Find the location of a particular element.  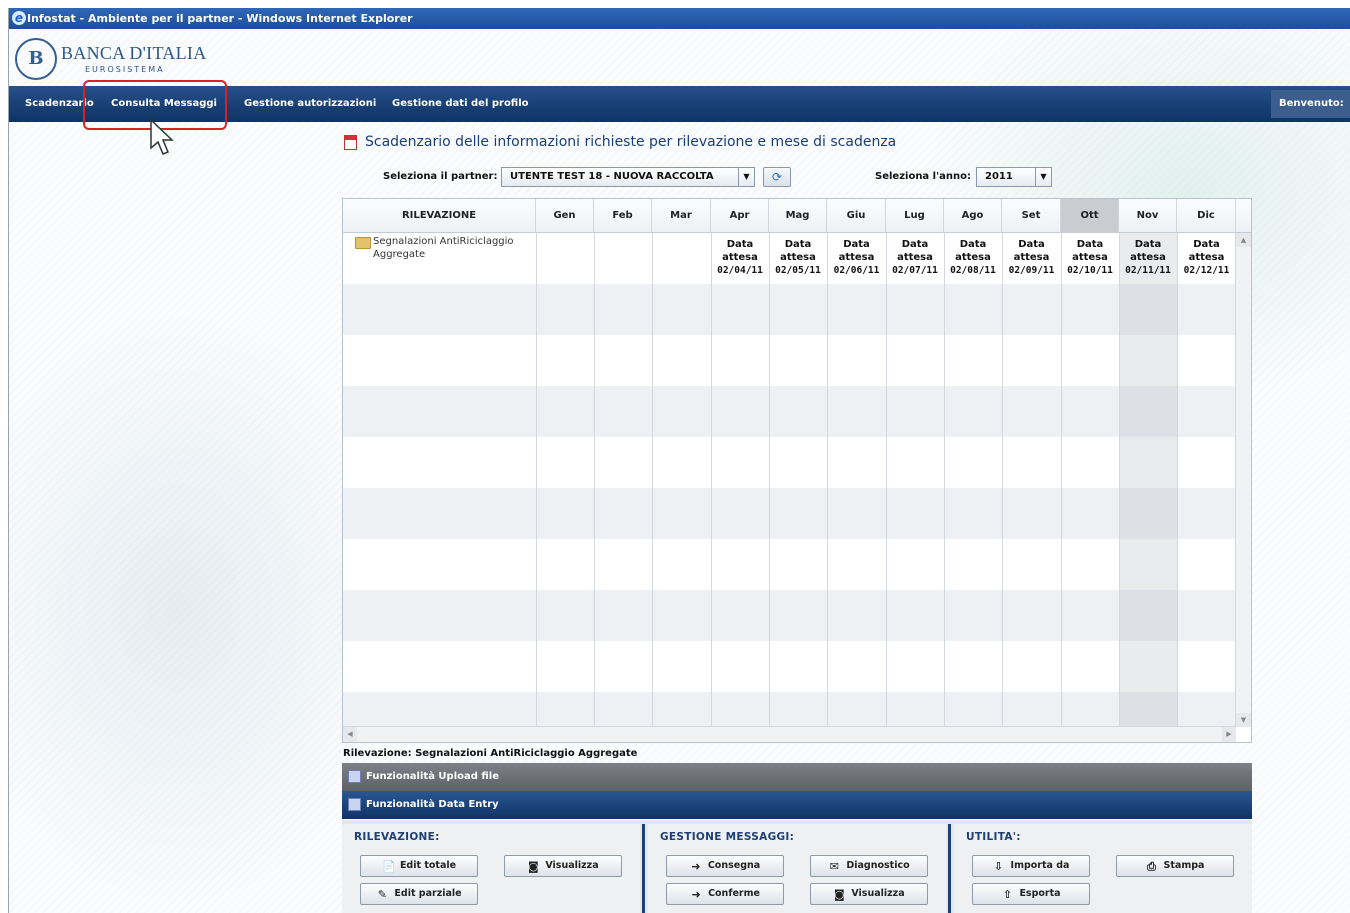

edit-document-icon: 📄 is located at coordinates (388, 866).